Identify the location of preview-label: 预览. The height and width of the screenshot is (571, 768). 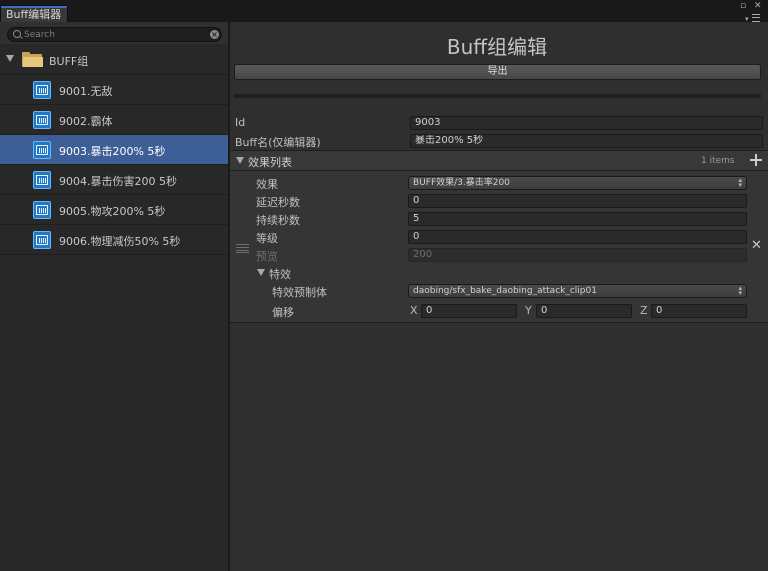
(267, 256).